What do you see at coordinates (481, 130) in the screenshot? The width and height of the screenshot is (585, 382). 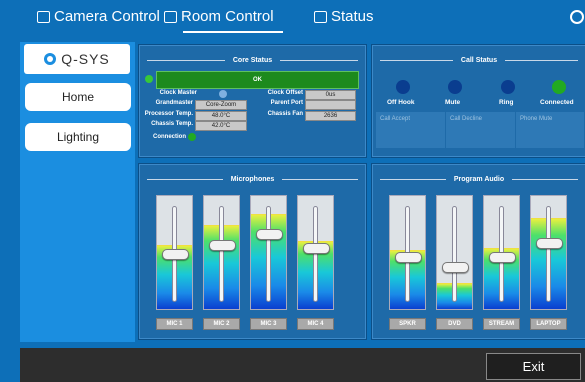 I see `call-decline-button: Call Decline` at bounding box center [481, 130].